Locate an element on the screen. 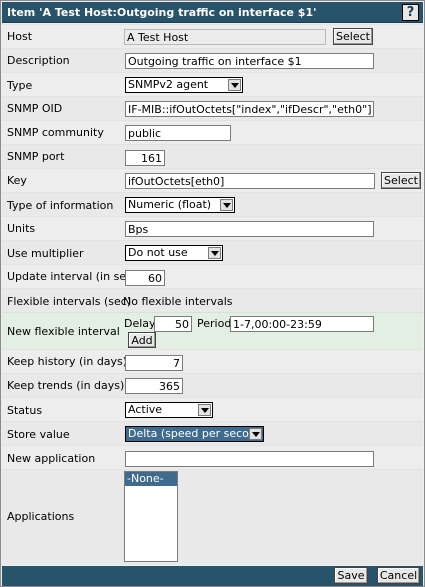  description-label: Description is located at coordinates (38, 60).